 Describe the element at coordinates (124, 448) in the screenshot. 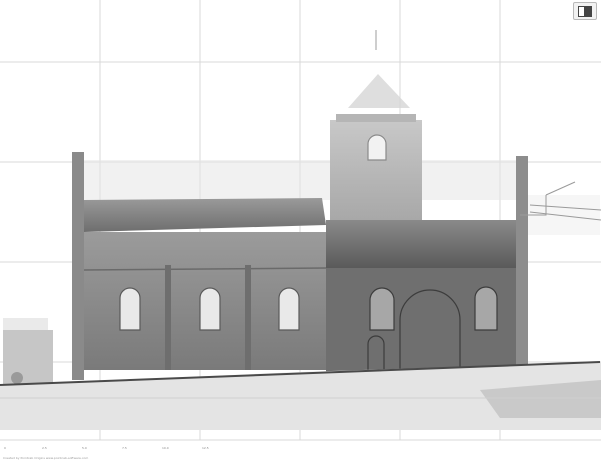

I see `scale-tick: 7.5` at that location.